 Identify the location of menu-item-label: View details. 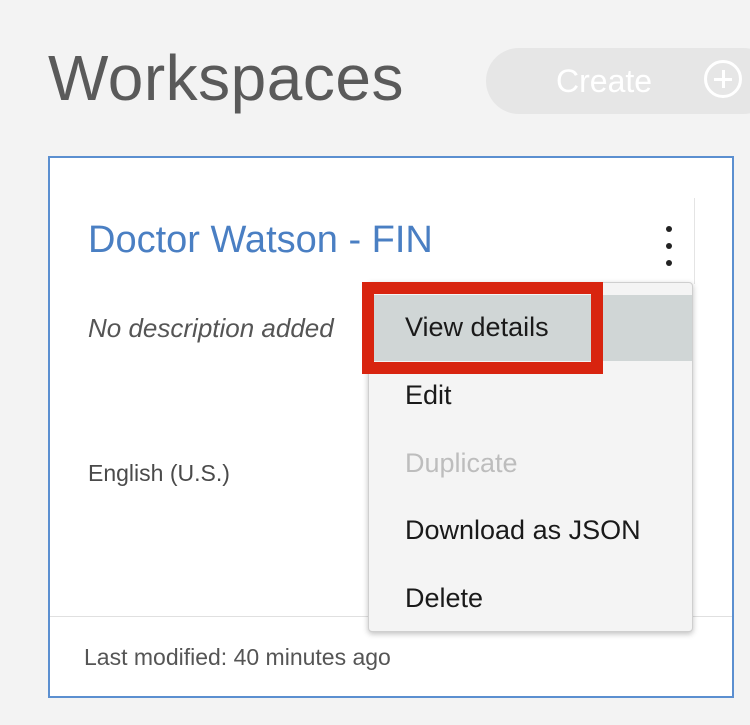
(477, 327).